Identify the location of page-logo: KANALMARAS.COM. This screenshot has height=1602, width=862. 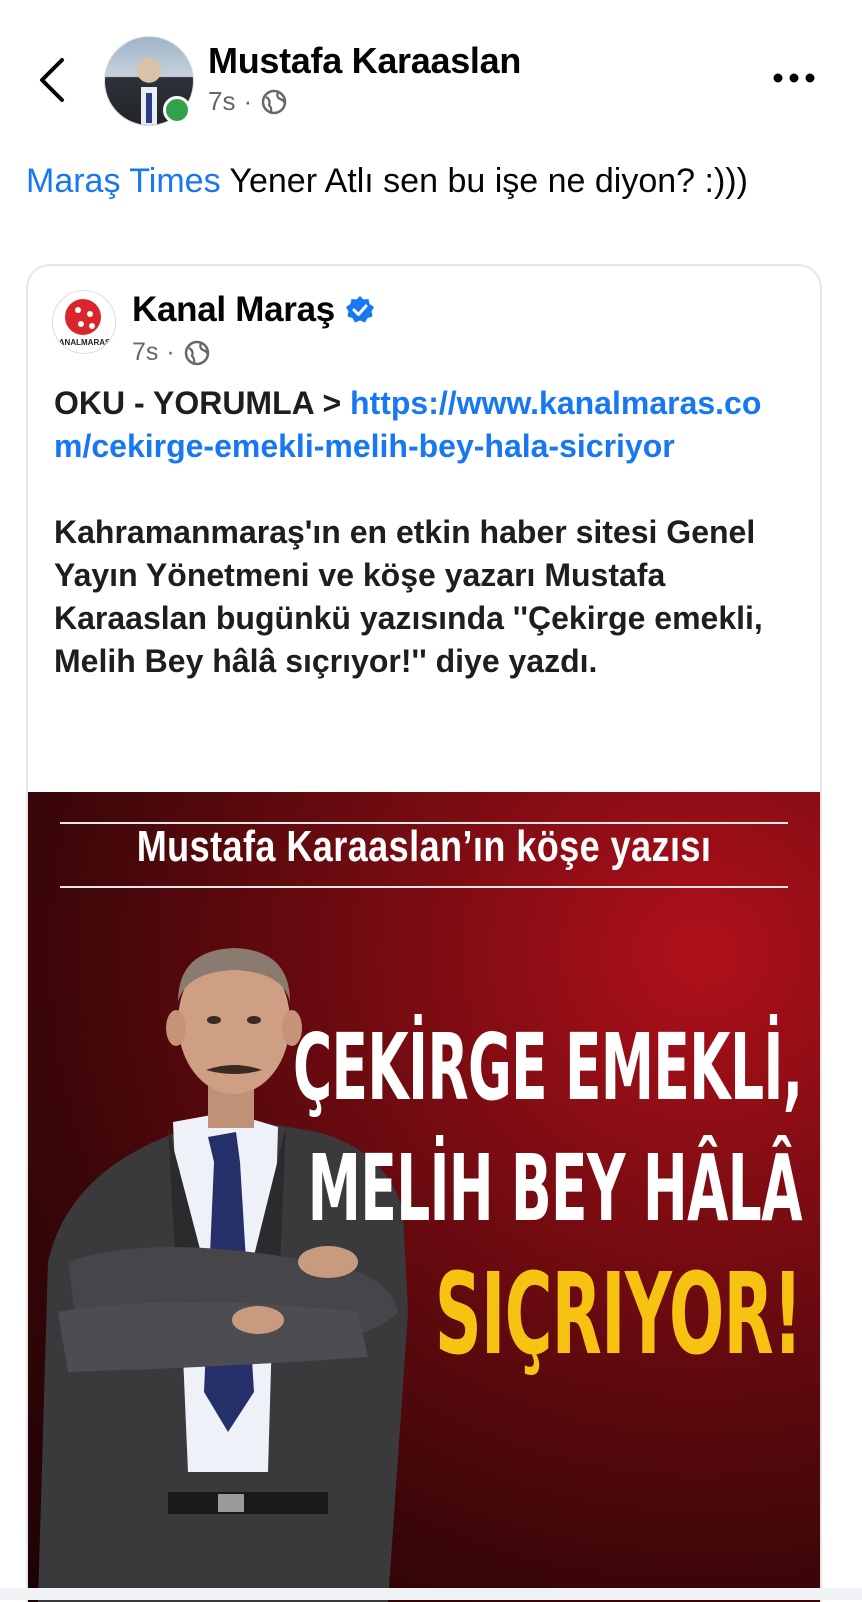
(84, 322).